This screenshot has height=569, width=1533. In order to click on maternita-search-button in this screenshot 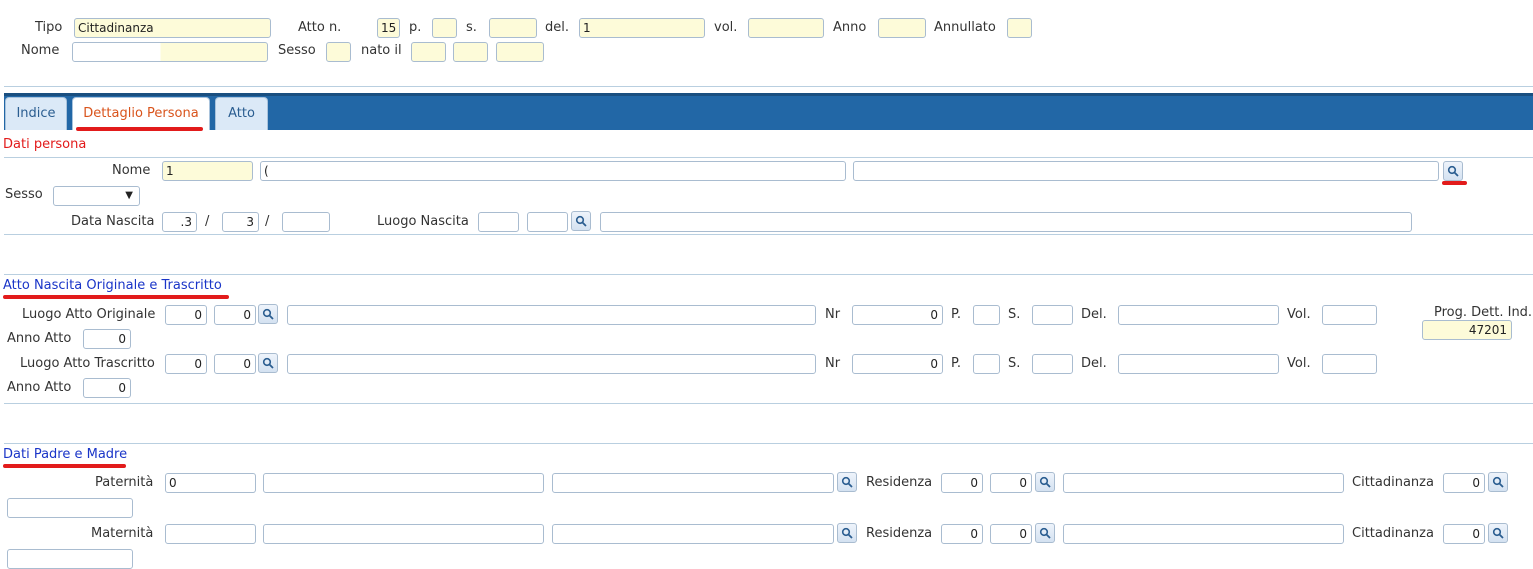, I will do `click(847, 533)`.